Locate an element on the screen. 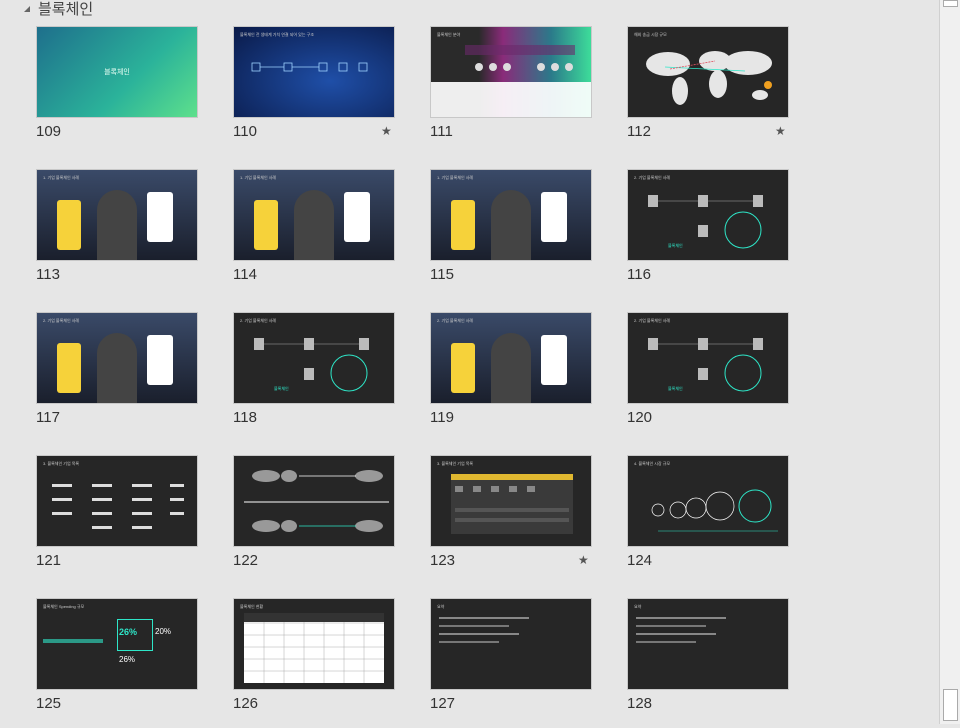  slide-number: 115 is located at coordinates (442, 274).